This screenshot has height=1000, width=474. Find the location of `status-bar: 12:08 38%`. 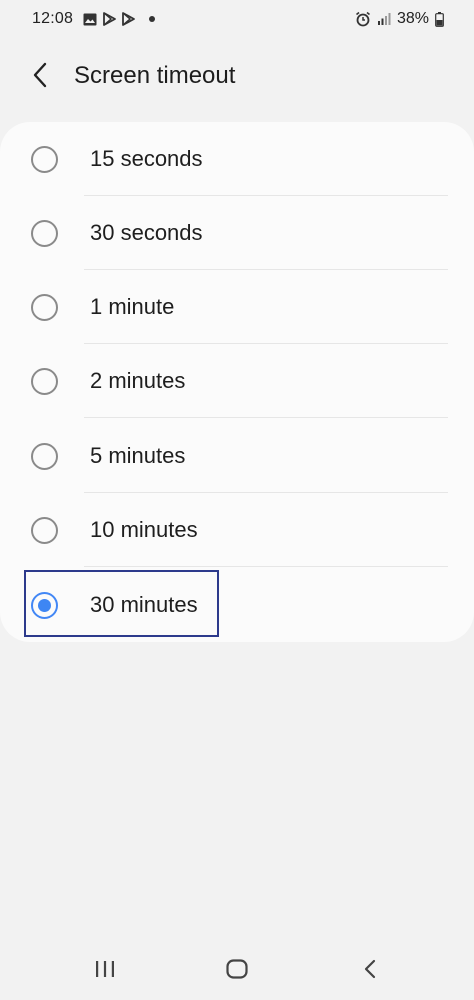

status-bar: 12:08 38% is located at coordinates (237, 19).